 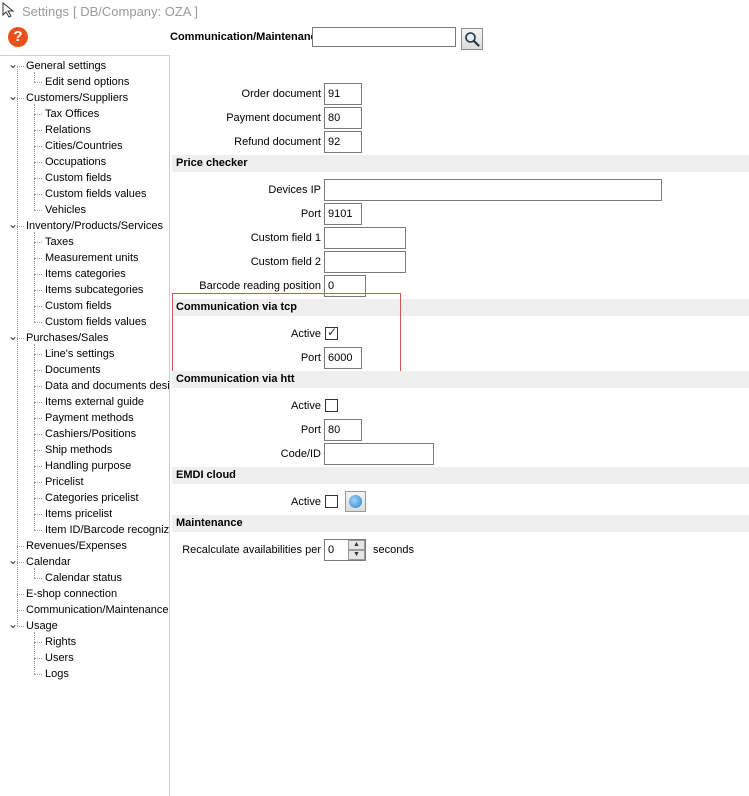 I want to click on emdi-active-checkbox, so click(x=331, y=501).